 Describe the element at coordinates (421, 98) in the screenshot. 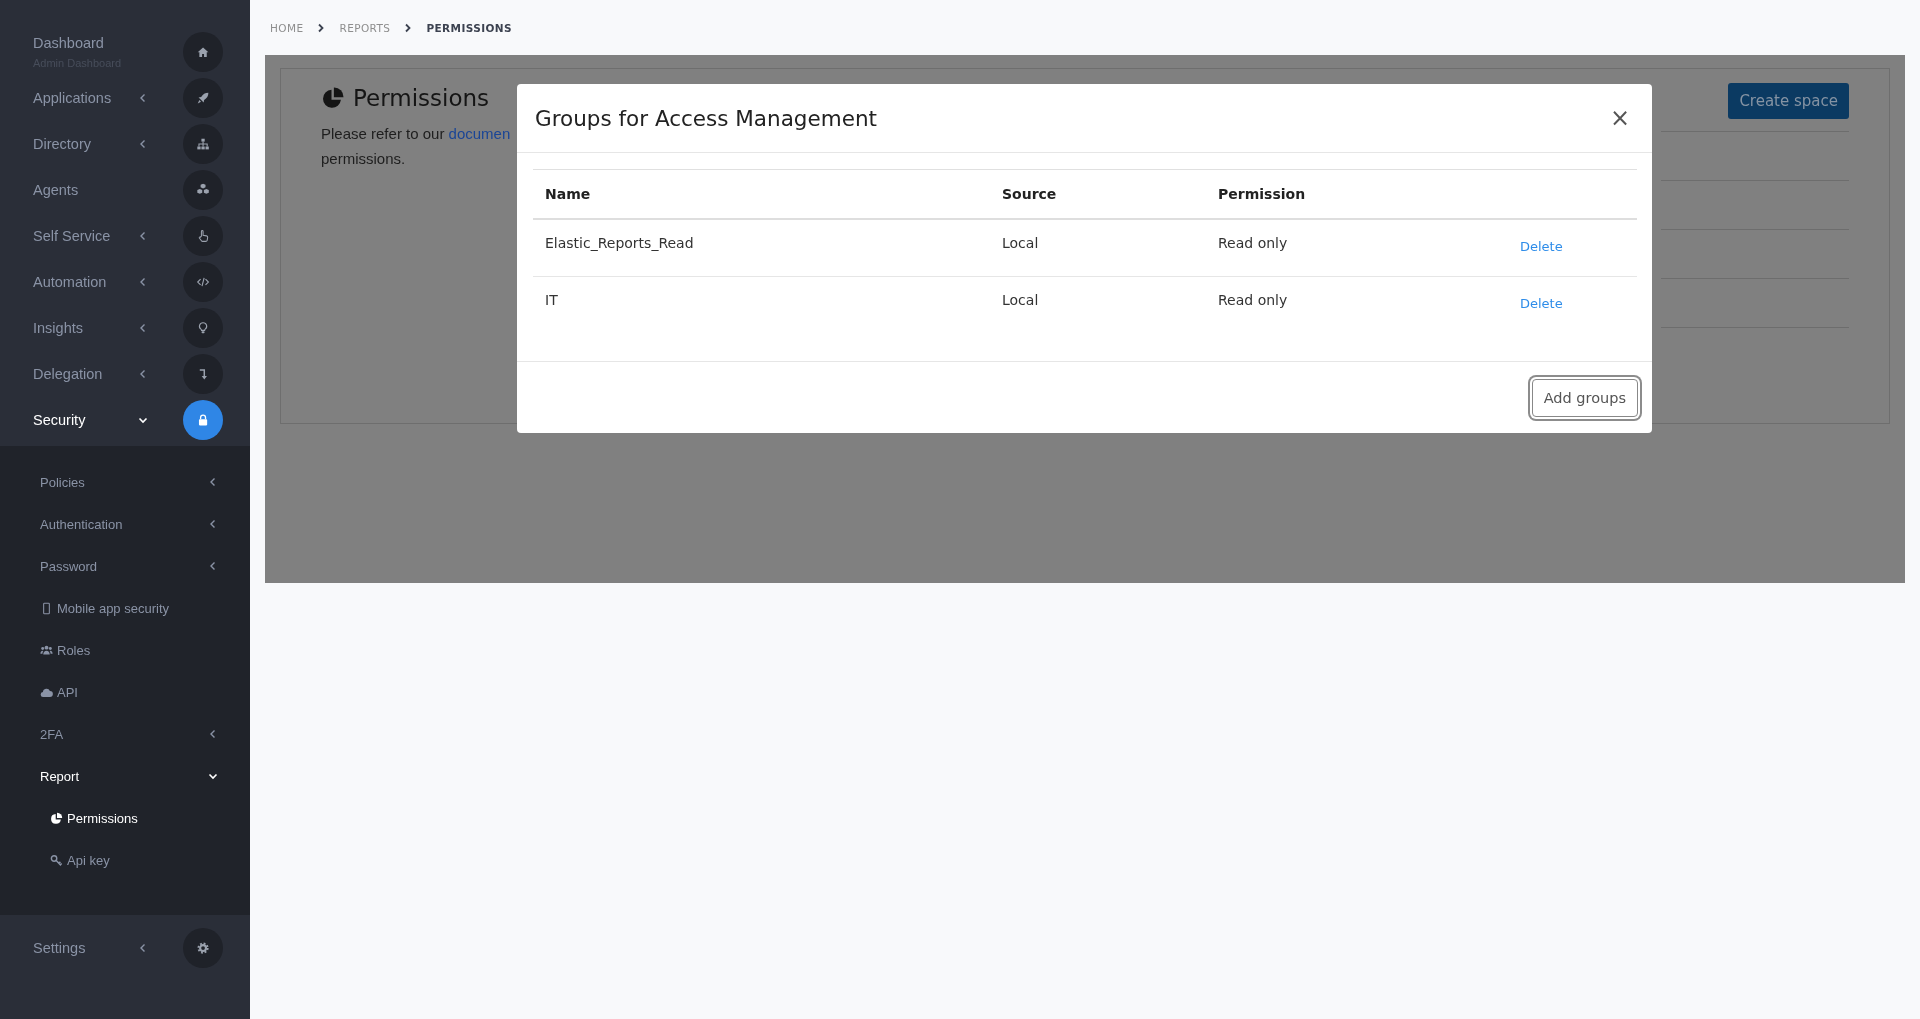

I see `page-title: Permissions` at that location.